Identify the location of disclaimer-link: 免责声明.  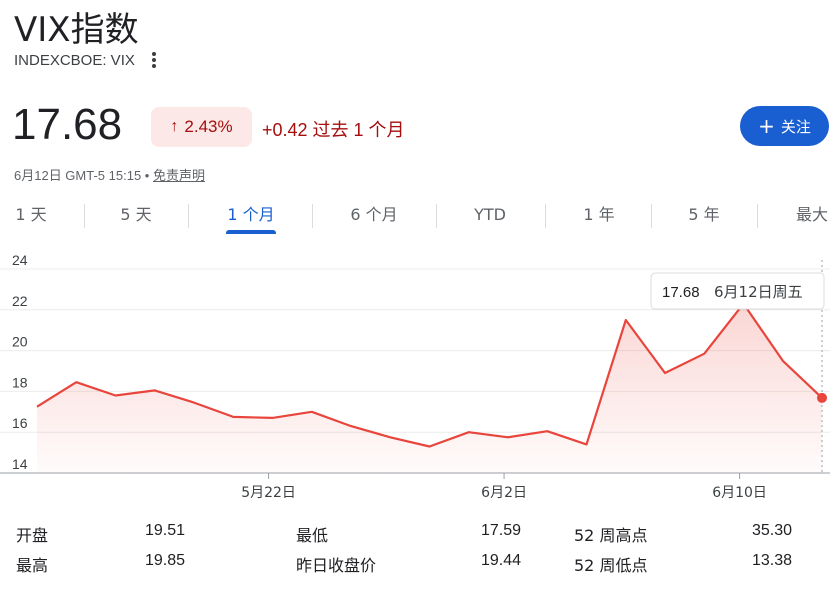
(179, 175).